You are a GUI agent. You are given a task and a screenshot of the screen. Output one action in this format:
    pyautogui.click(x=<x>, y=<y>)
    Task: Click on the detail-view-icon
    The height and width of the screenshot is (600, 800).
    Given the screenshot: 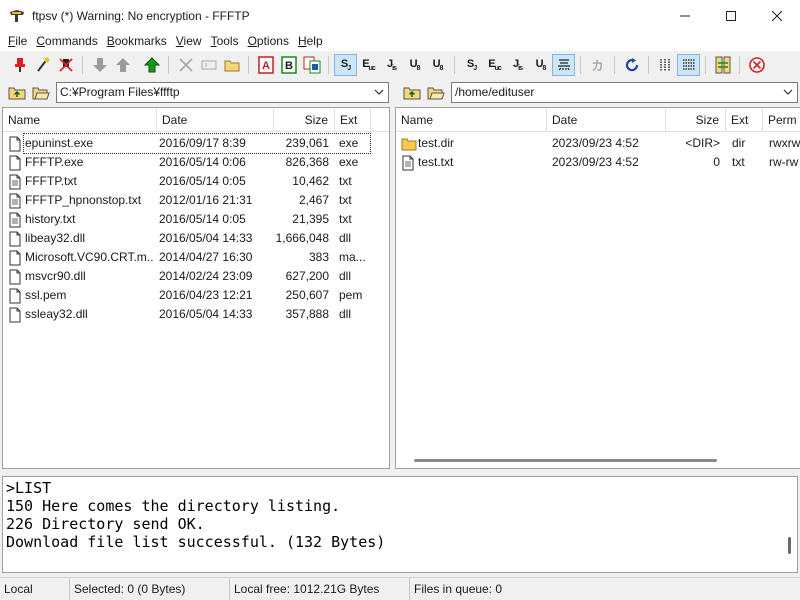 What is the action you would take?
    pyautogui.click(x=688, y=64)
    